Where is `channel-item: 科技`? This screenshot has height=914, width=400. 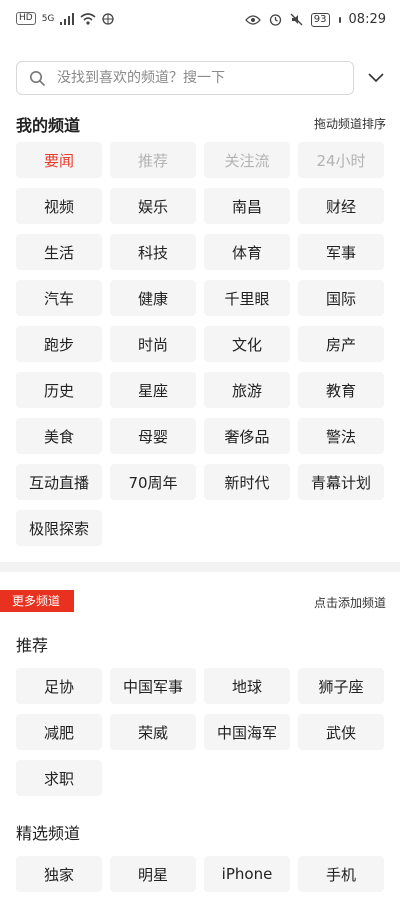 channel-item: 科技 is located at coordinates (153, 252).